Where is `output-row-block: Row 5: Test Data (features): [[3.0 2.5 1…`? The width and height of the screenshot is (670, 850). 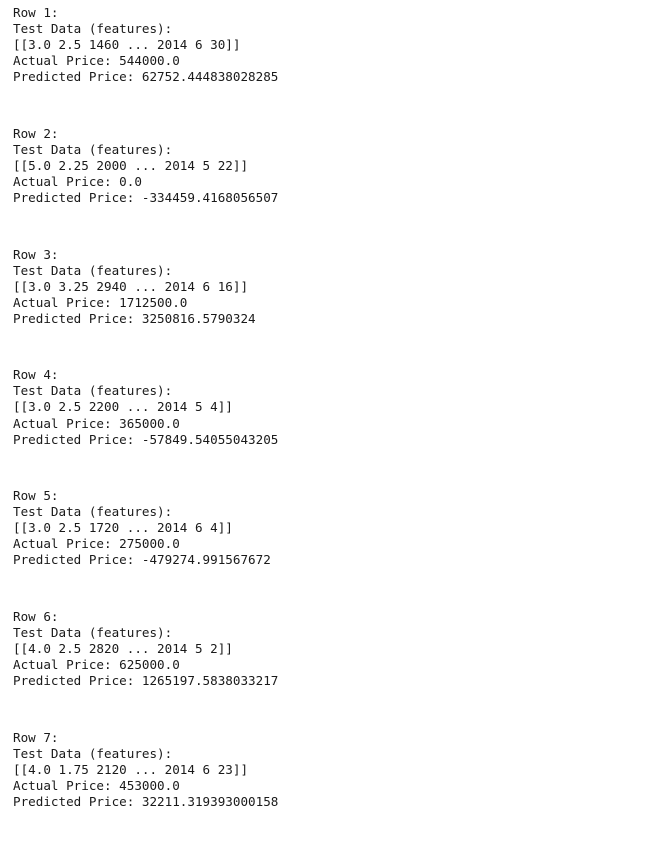
output-row-block: Row 5: Test Data (features): [[3.0 2.5 1… is located at coordinates (333, 528).